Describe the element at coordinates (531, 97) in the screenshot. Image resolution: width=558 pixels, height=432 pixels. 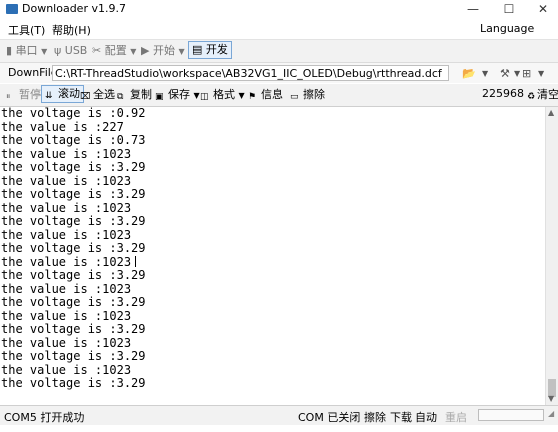
I see `clear-icon: ♻` at that location.